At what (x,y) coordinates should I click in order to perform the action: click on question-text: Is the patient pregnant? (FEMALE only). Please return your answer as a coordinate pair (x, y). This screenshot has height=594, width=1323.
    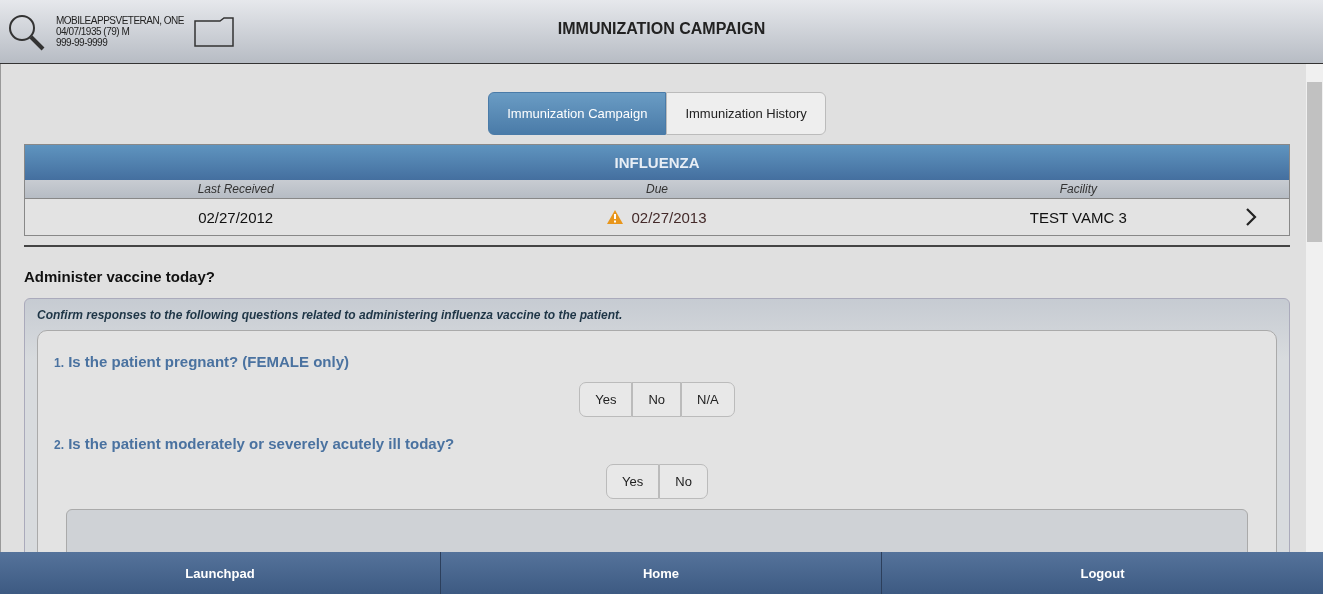
    Looking at the image, I should click on (209, 361).